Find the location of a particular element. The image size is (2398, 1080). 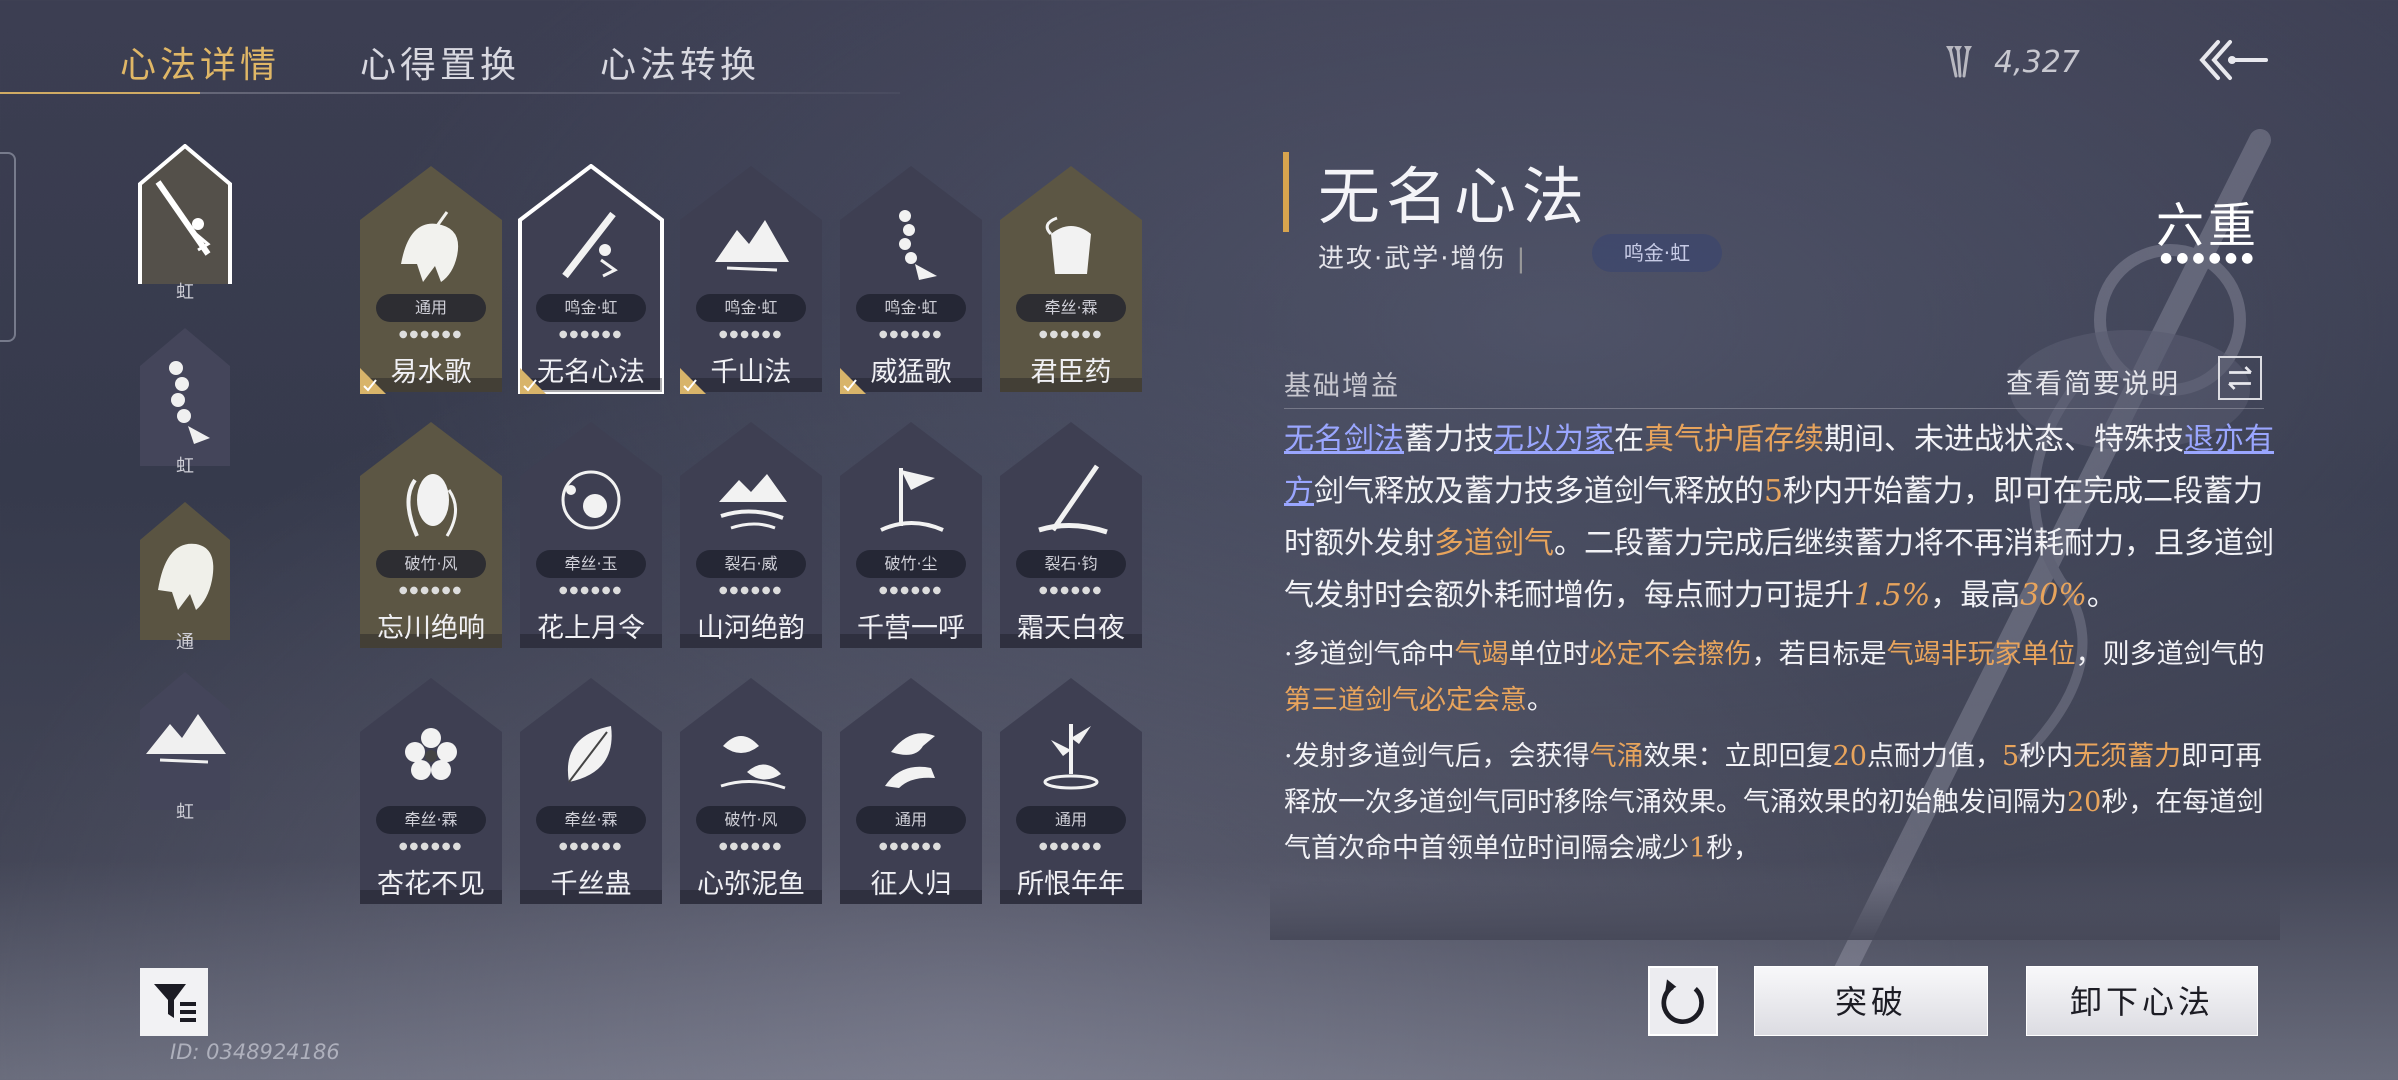

heart-method-card: 鸣金·虹 ●●●●●● 无名心法 is located at coordinates (591, 279).